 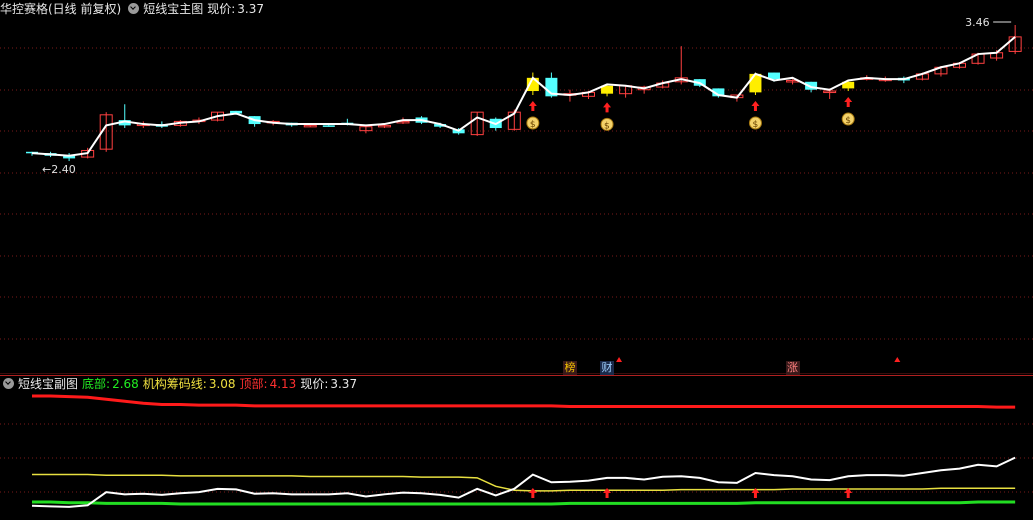 I want to click on sub-indicator-name: 短线宝副图, so click(x=48, y=384).